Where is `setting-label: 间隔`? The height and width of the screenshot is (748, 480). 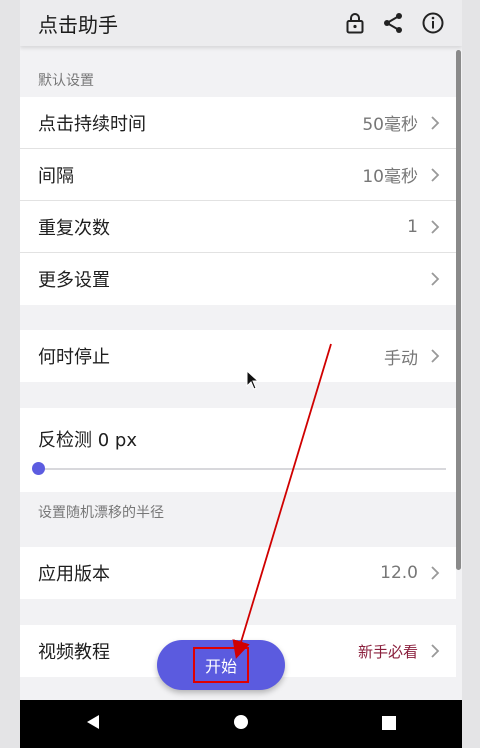 setting-label: 间隔 is located at coordinates (56, 176).